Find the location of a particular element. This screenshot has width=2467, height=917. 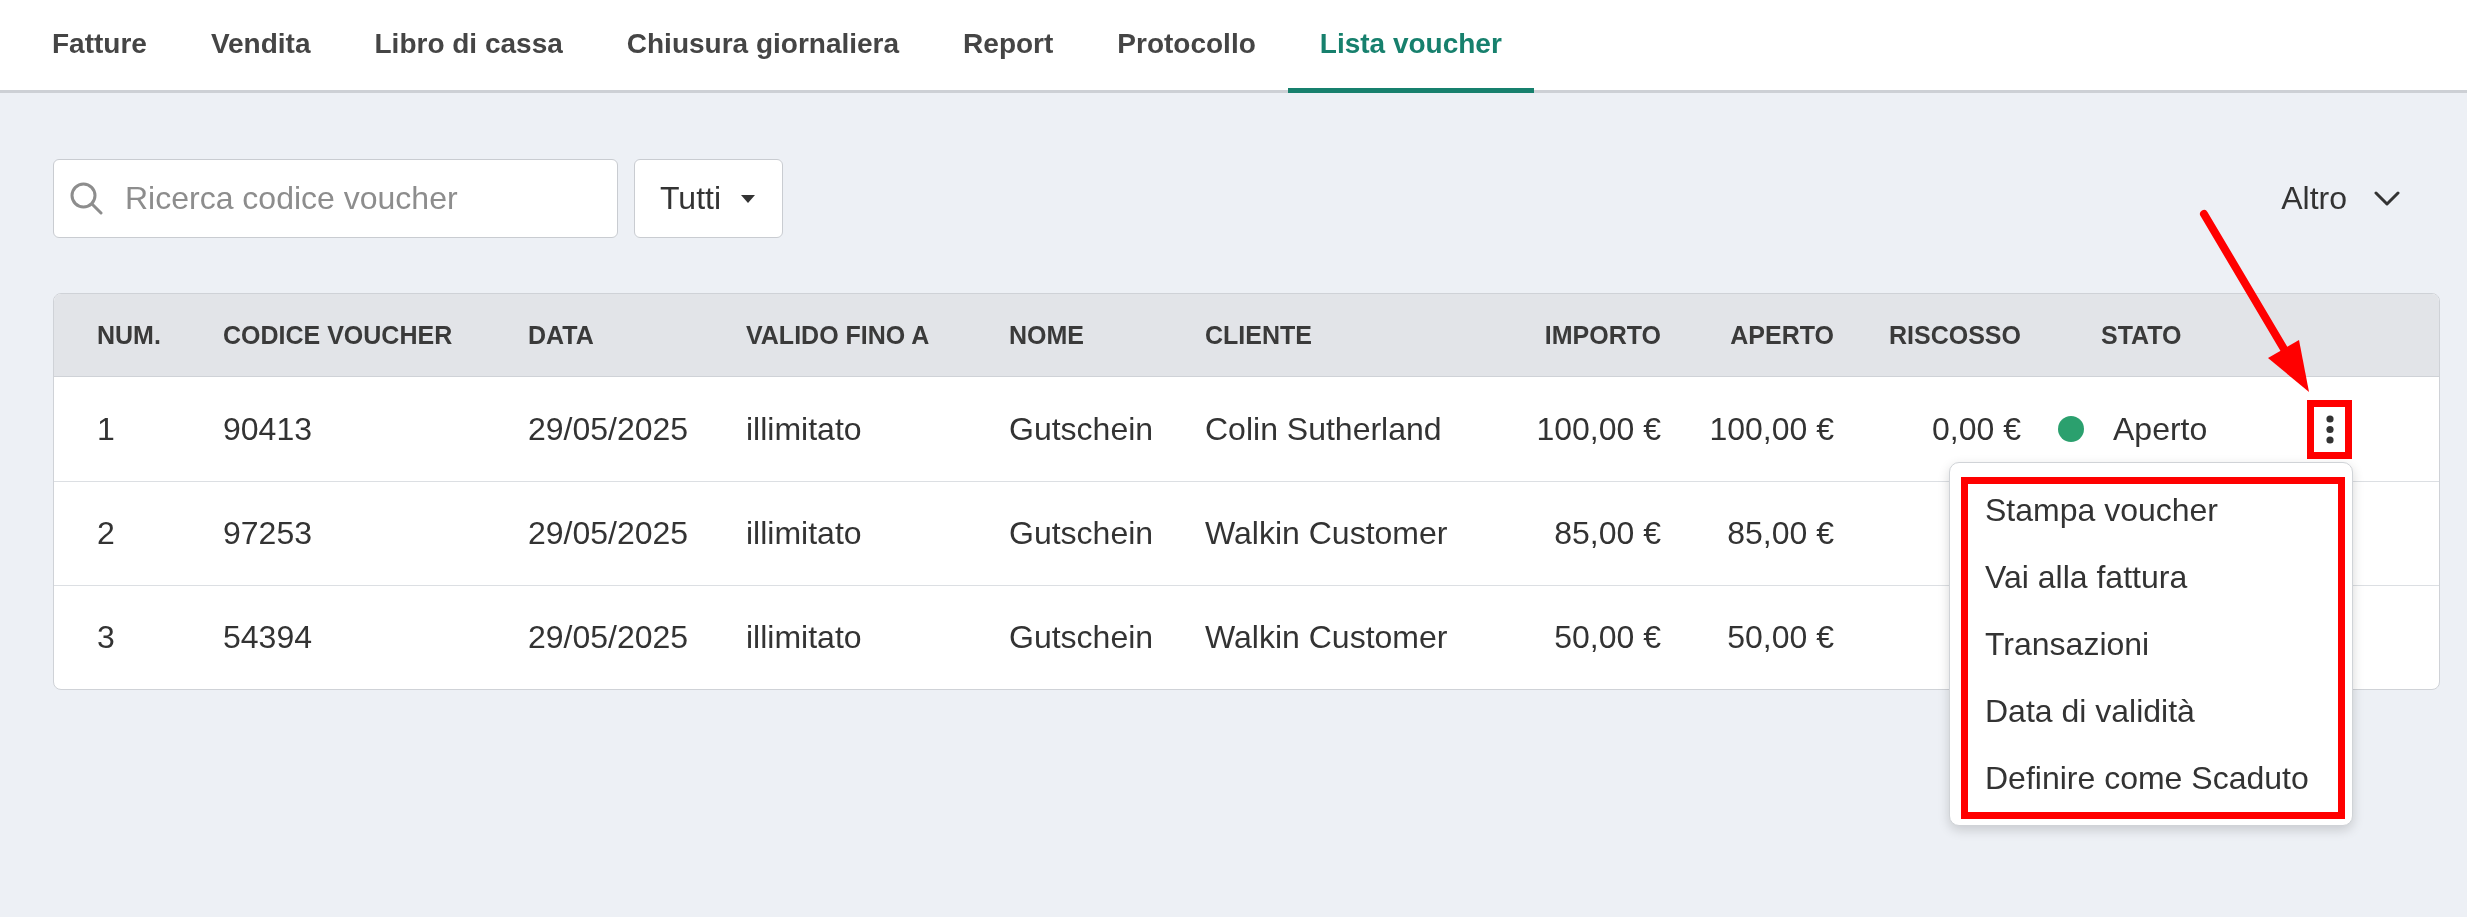

table-cell: 2 is located at coordinates (106, 533).